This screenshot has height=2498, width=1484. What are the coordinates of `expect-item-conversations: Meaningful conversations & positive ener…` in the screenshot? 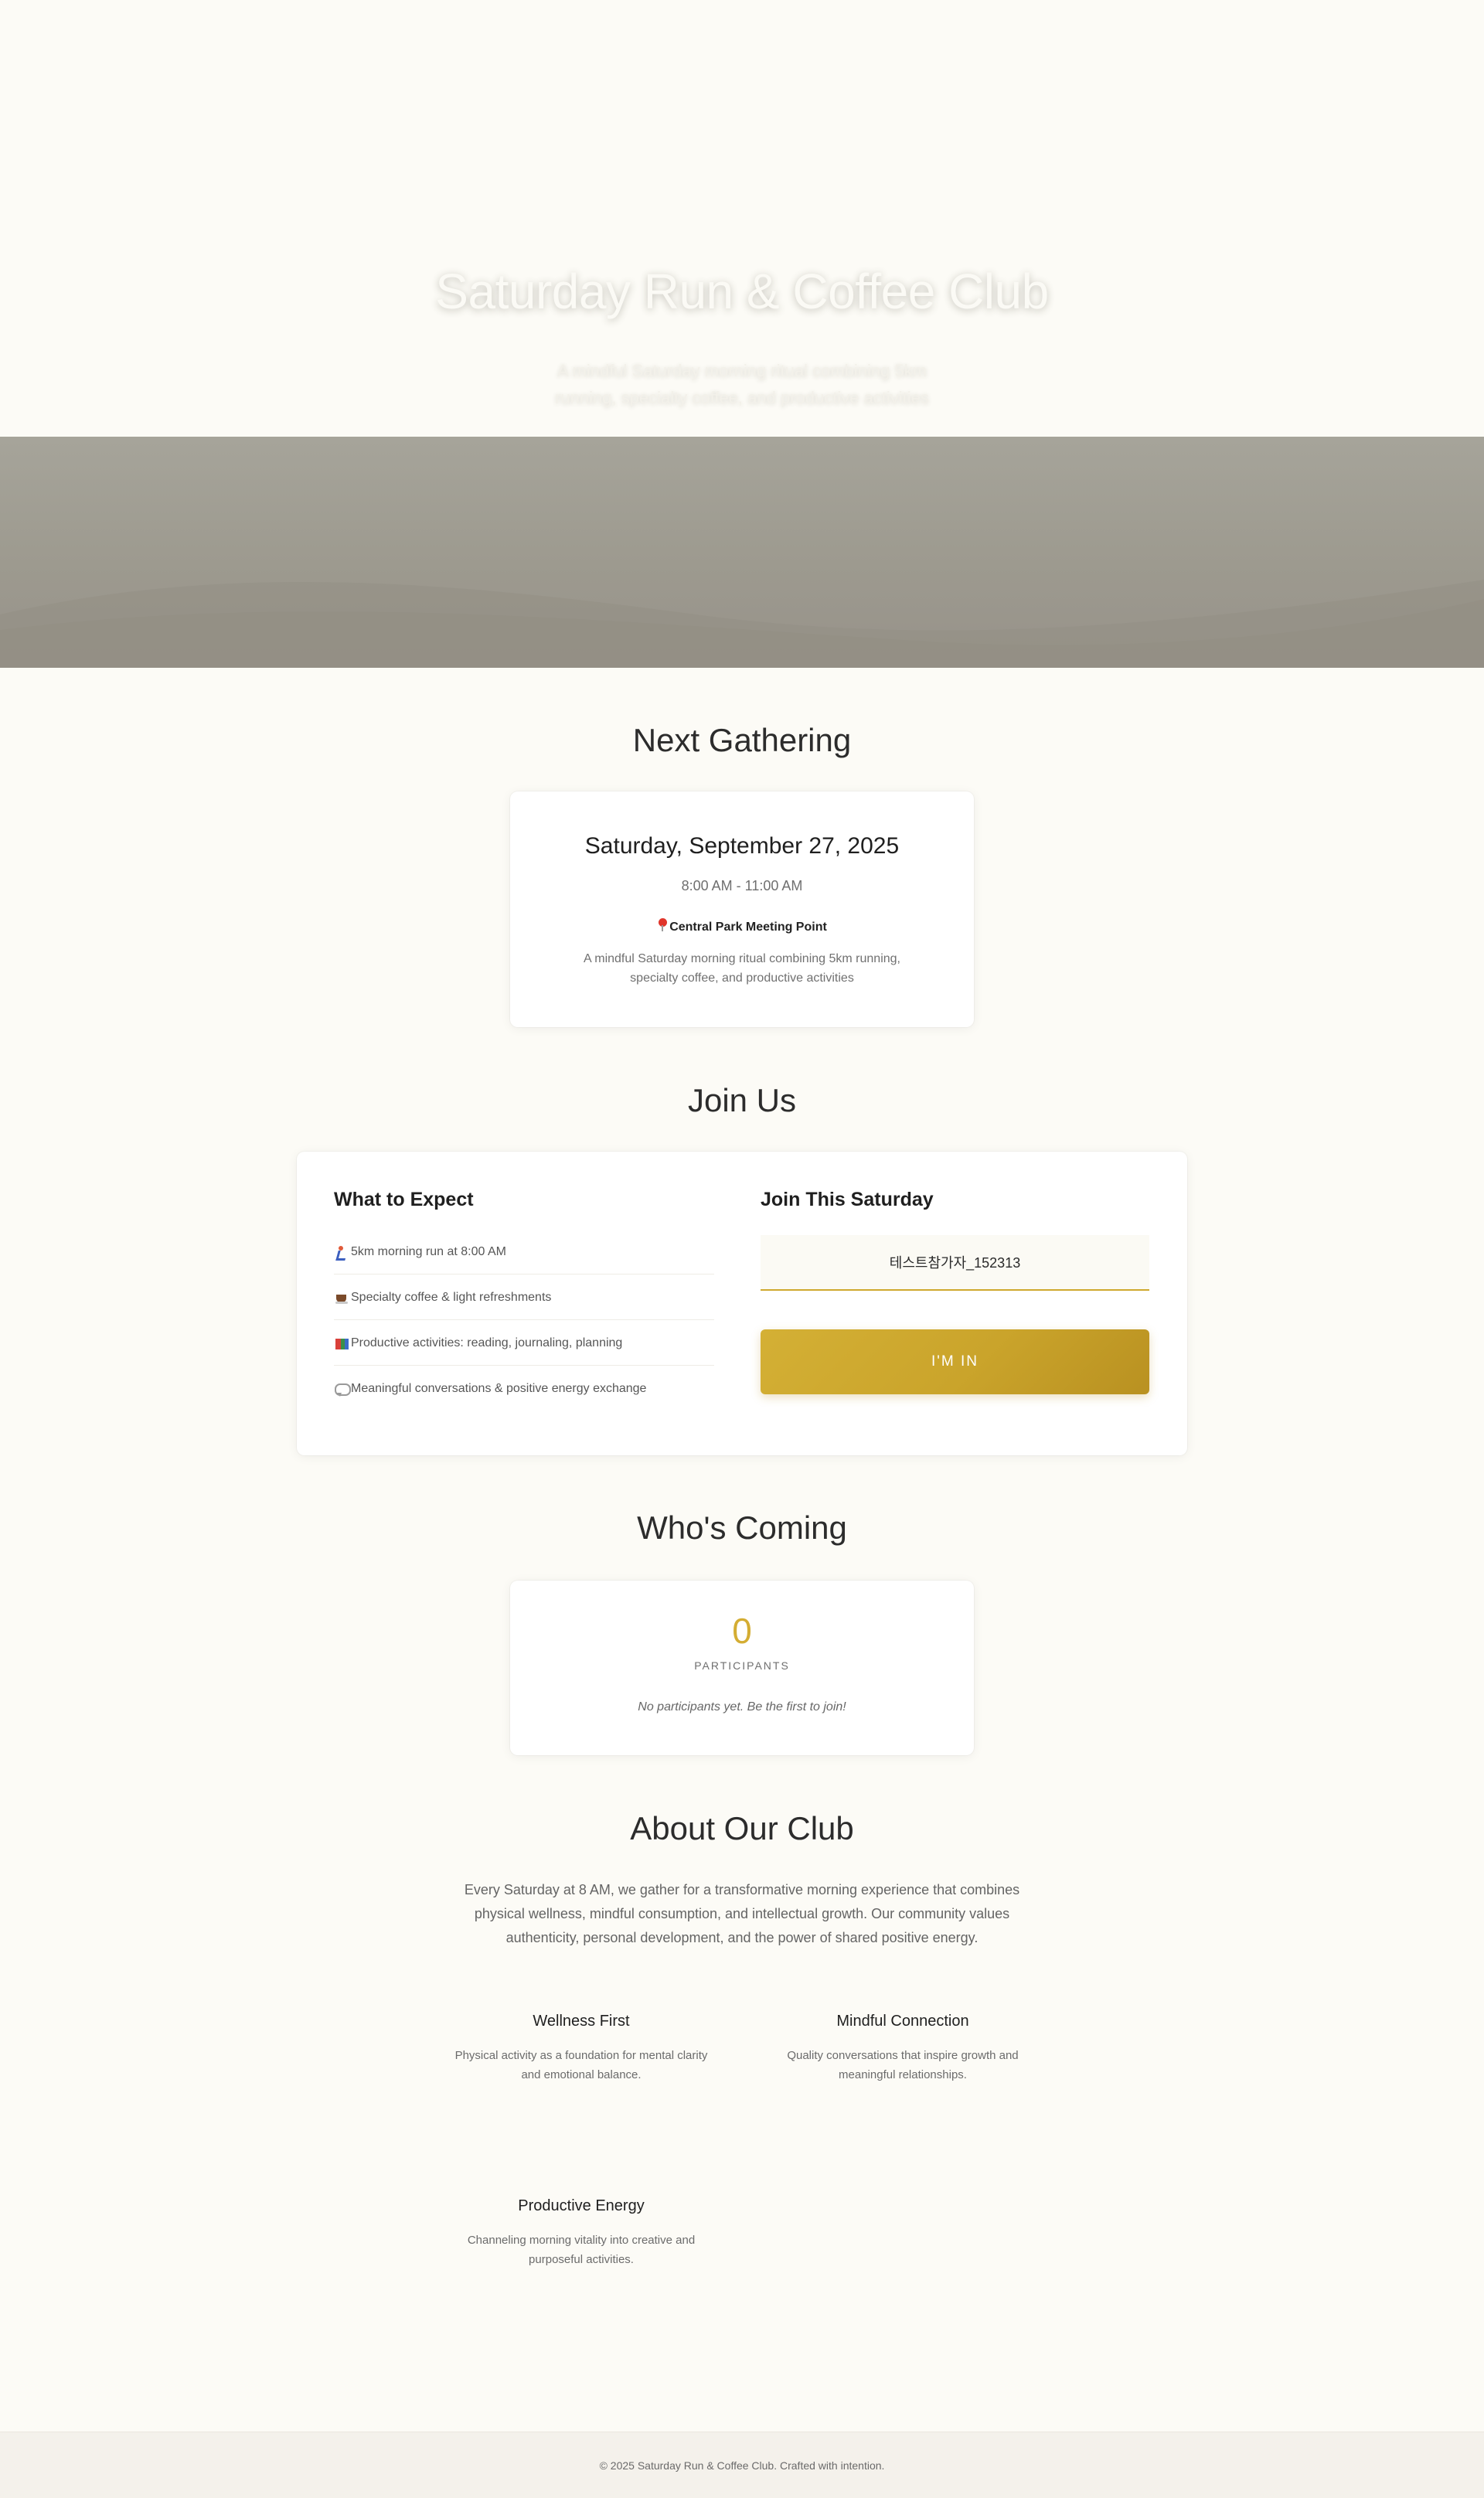 It's located at (524, 1388).